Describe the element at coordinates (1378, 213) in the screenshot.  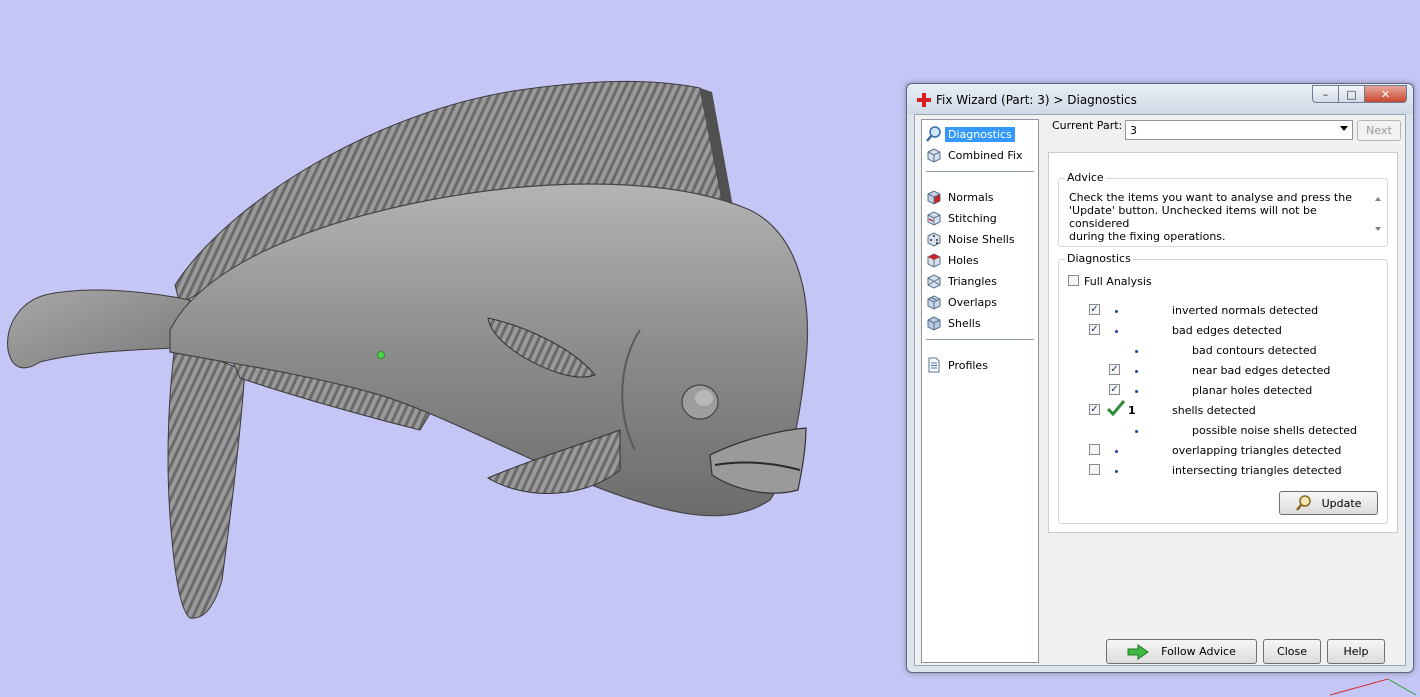
I see `advice-scrollbar` at that location.